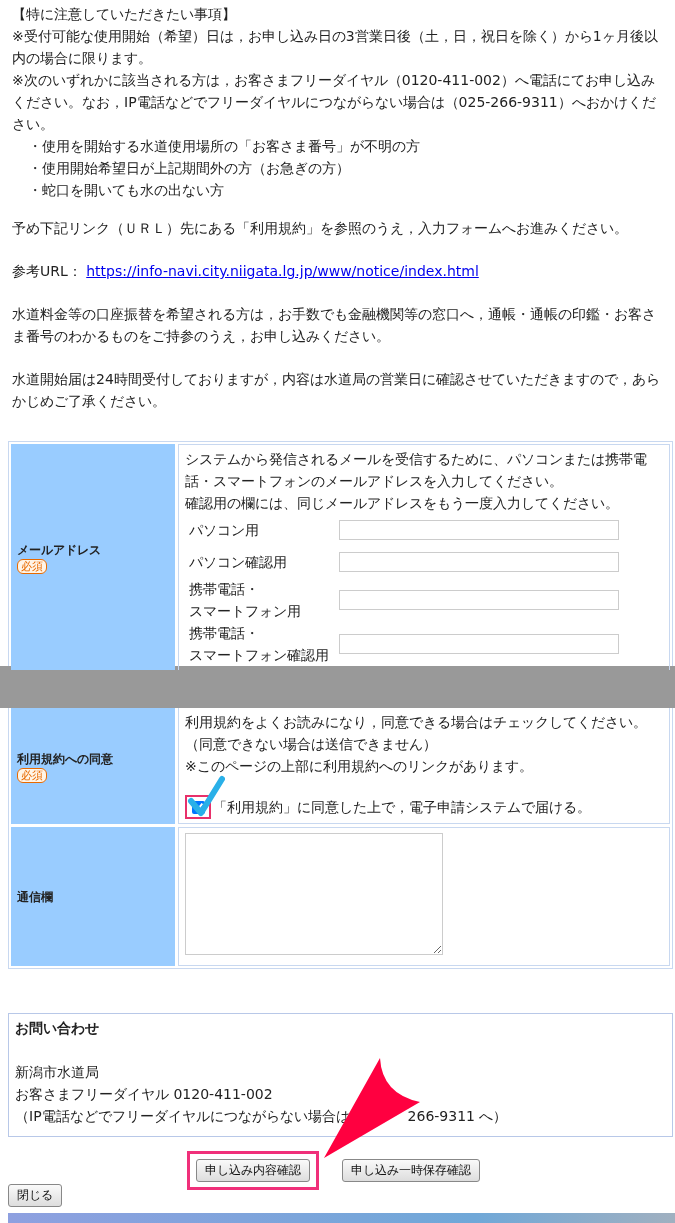 Image resolution: width=675 pixels, height=1223 pixels. I want to click on reference-label: 参考URL：, so click(47, 271).